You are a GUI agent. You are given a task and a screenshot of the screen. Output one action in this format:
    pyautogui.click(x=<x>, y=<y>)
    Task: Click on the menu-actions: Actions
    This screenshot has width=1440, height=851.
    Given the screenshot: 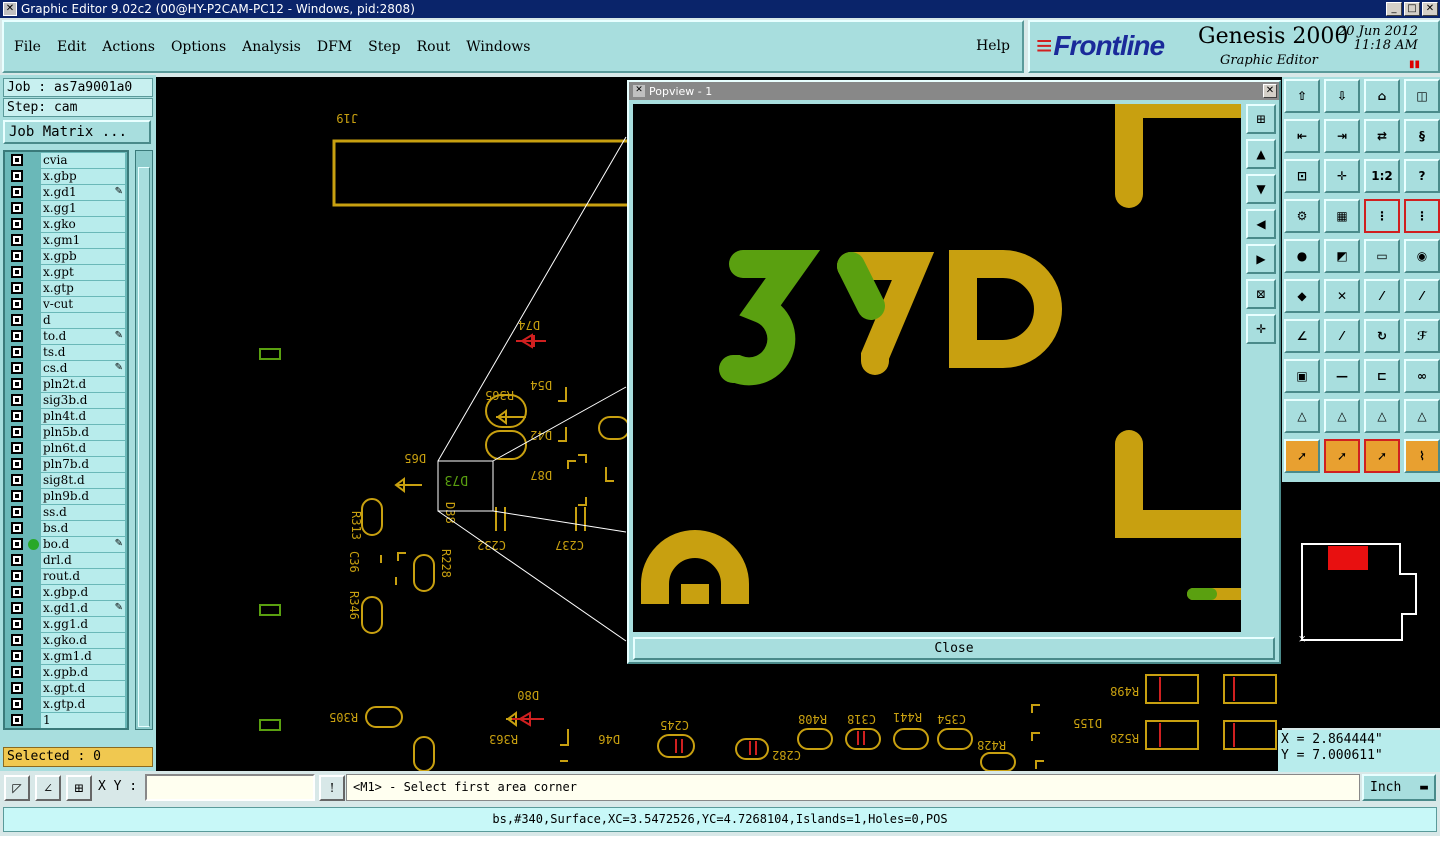 What is the action you would take?
    pyautogui.click(x=128, y=47)
    